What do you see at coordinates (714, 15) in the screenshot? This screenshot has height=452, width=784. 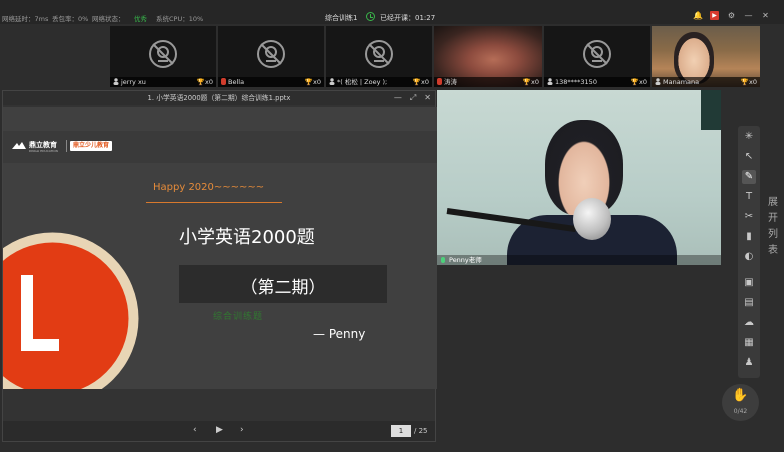 I see `record-icon: ▶` at bounding box center [714, 15].